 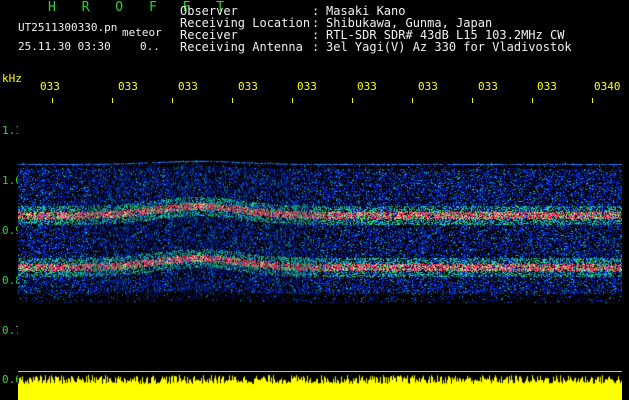 What do you see at coordinates (12, 78) in the screenshot?
I see `y-axis-unit: kHz` at bounding box center [12, 78].